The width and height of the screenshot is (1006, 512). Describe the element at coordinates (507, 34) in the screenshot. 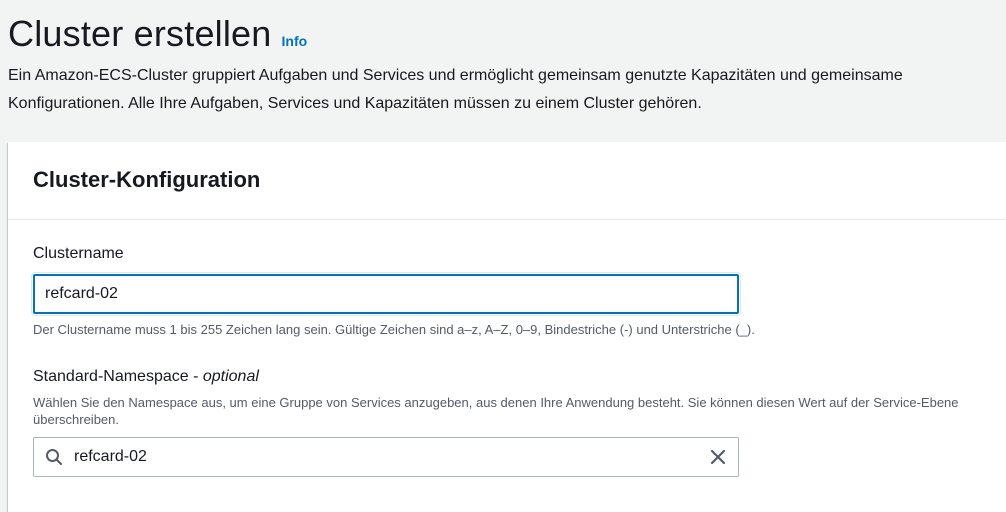

I see `title-row: Cluster erstellen Info` at that location.